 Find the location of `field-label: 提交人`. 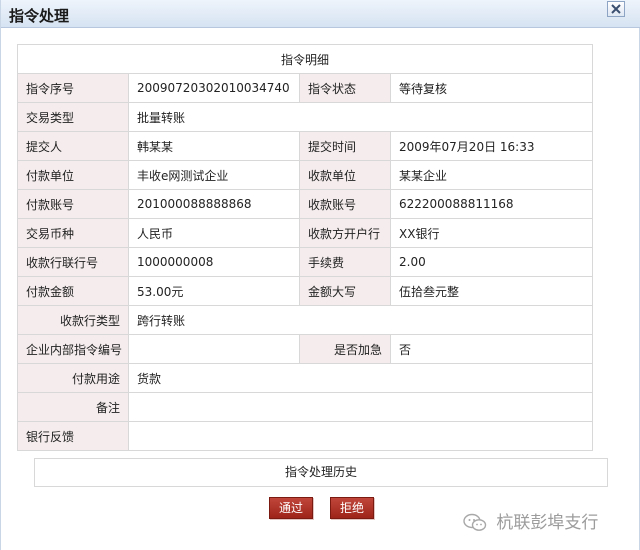

field-label: 提交人 is located at coordinates (73, 146).